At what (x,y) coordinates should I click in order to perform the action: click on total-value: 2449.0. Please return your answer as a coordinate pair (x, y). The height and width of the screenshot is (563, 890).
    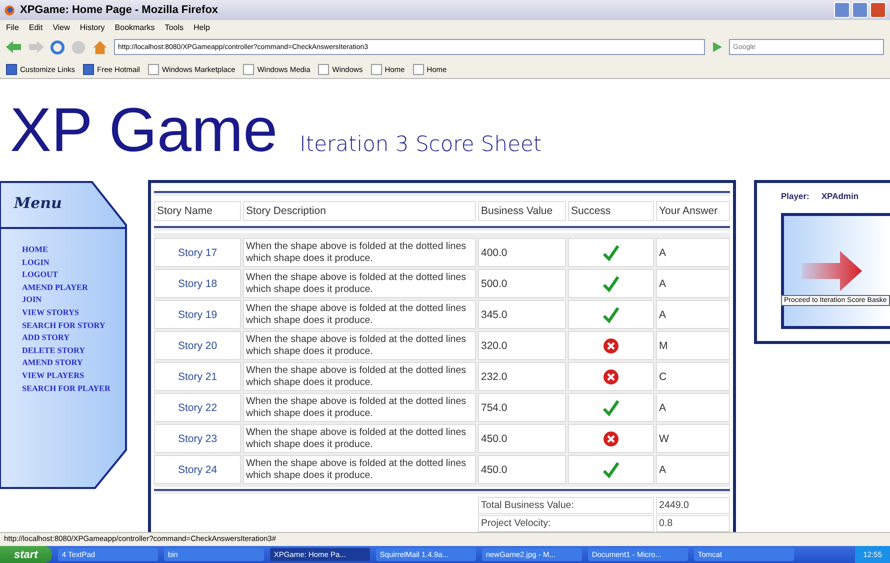
    Looking at the image, I should click on (693, 505).